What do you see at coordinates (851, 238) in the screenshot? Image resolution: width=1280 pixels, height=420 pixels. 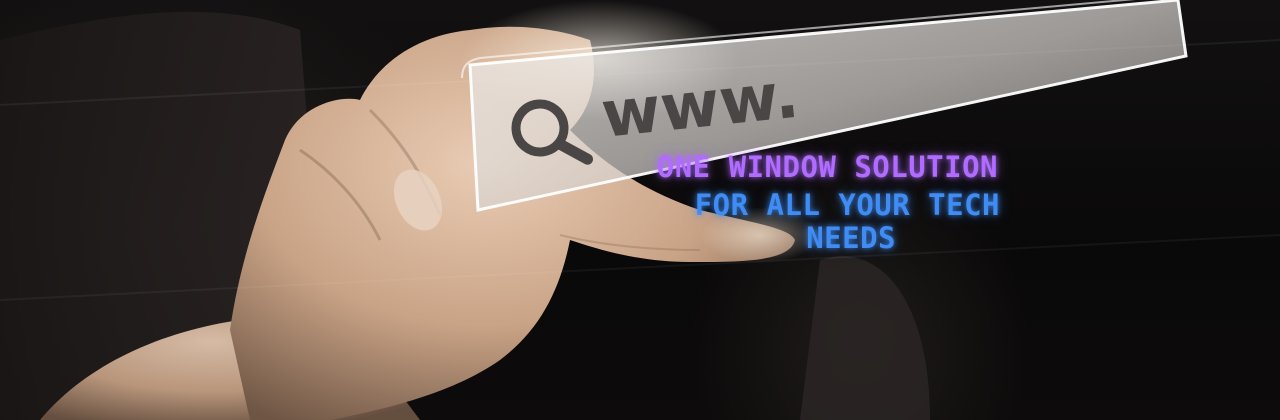 I see `tagline-line-3: NEEDS` at bounding box center [851, 238].